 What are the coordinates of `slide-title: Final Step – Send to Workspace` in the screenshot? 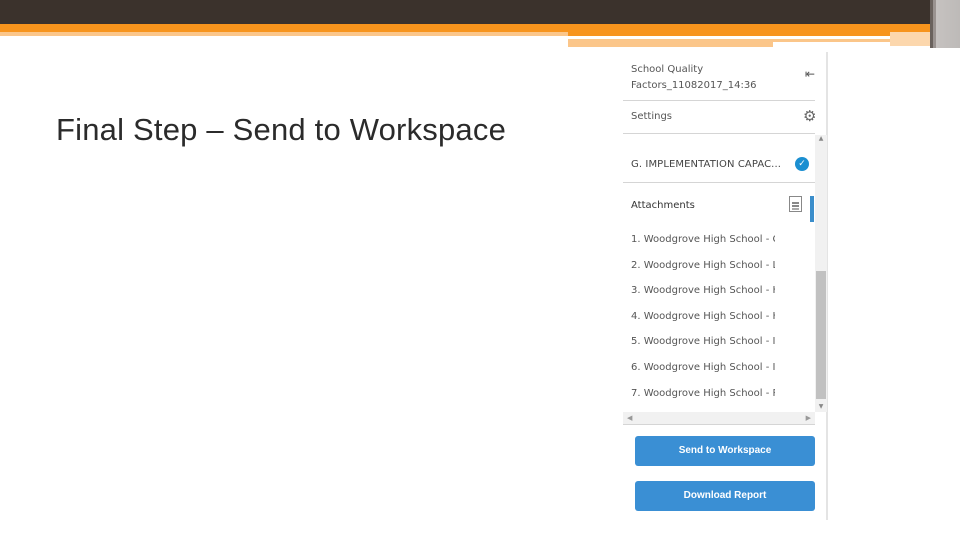 It's located at (281, 129).